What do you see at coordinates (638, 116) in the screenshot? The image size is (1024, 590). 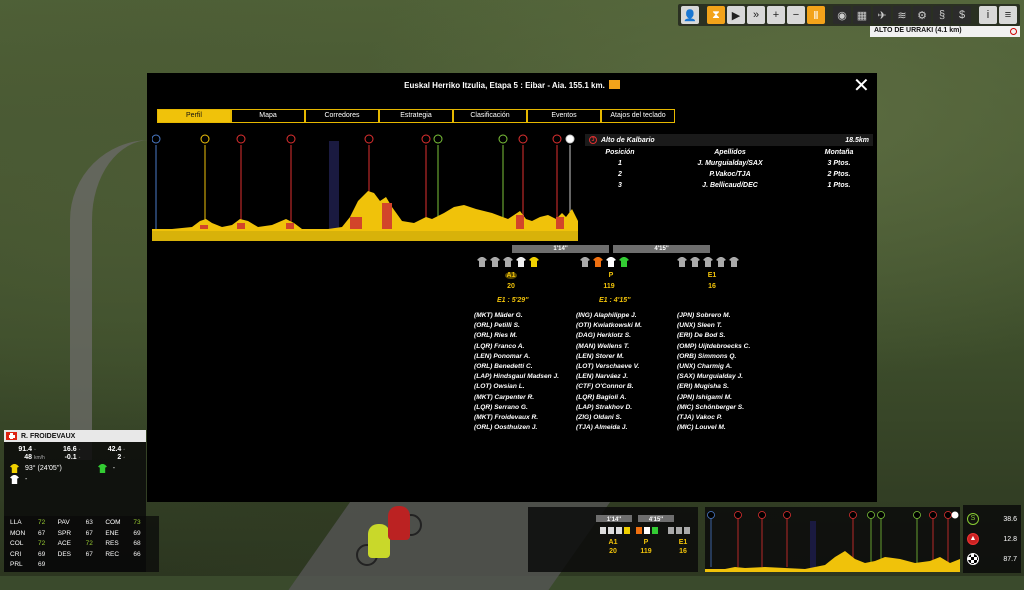 I see `tab-shortcuts: Atajos del teclado` at bounding box center [638, 116].